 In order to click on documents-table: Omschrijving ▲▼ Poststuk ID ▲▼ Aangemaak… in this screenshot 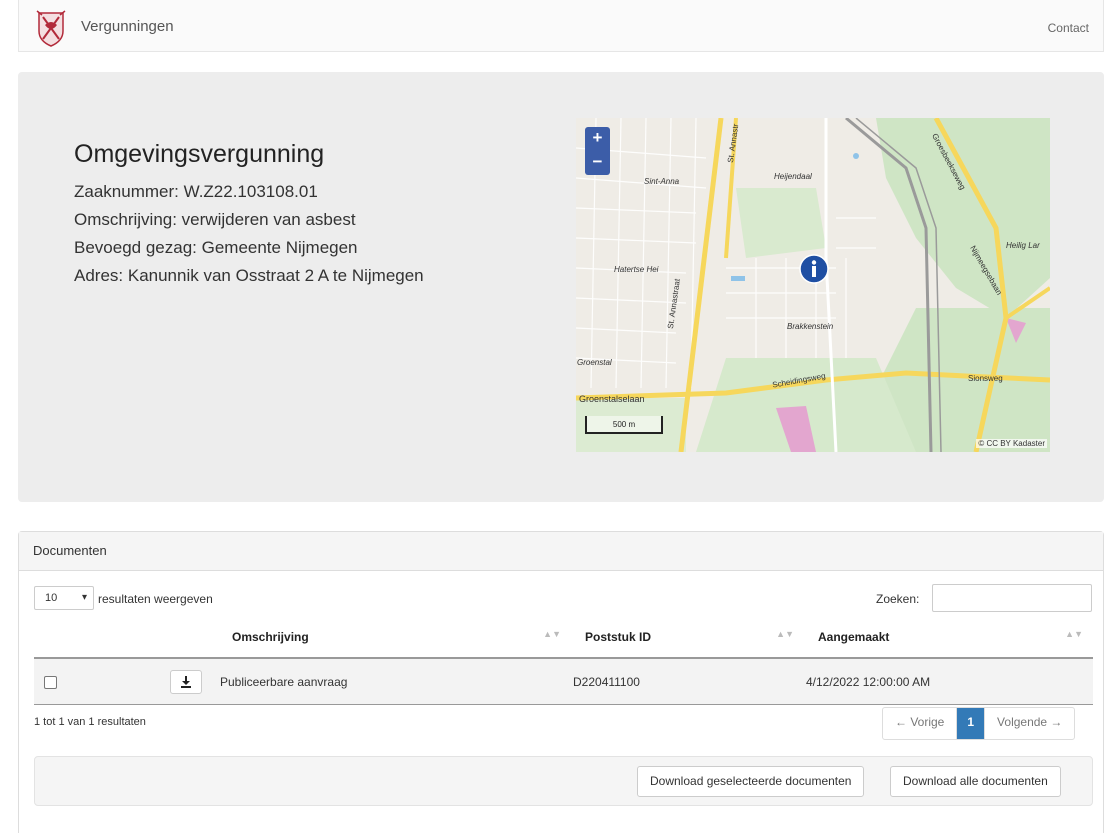, I will do `click(563, 661)`.